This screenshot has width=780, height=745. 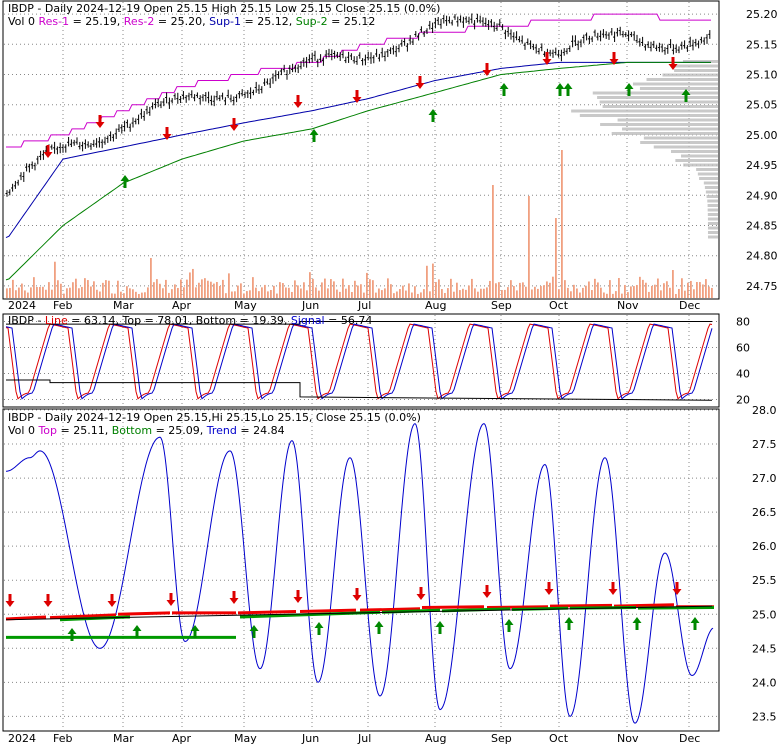 I want to click on x-month-label-bottom: Nov, so click(x=628, y=738).